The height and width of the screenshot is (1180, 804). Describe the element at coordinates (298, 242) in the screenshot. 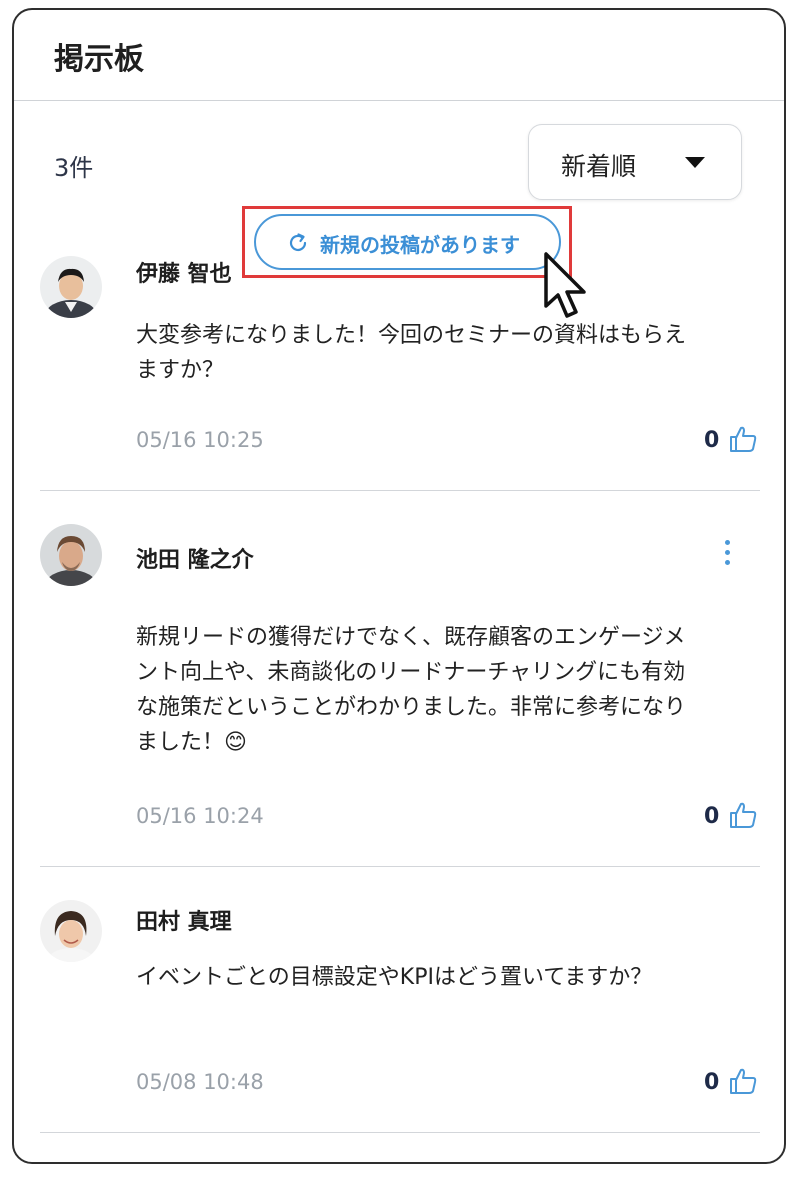

I see `refresh-icon` at that location.